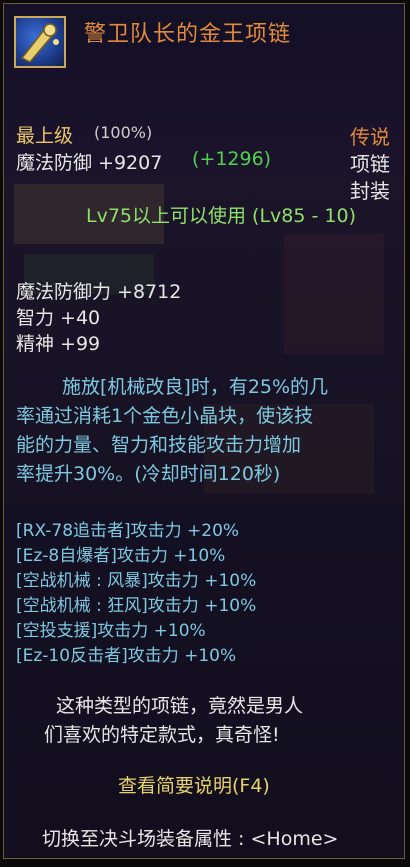 The height and width of the screenshot is (867, 410). I want to click on tooltip-header: 警卫队长的金王项链, so click(204, 44).